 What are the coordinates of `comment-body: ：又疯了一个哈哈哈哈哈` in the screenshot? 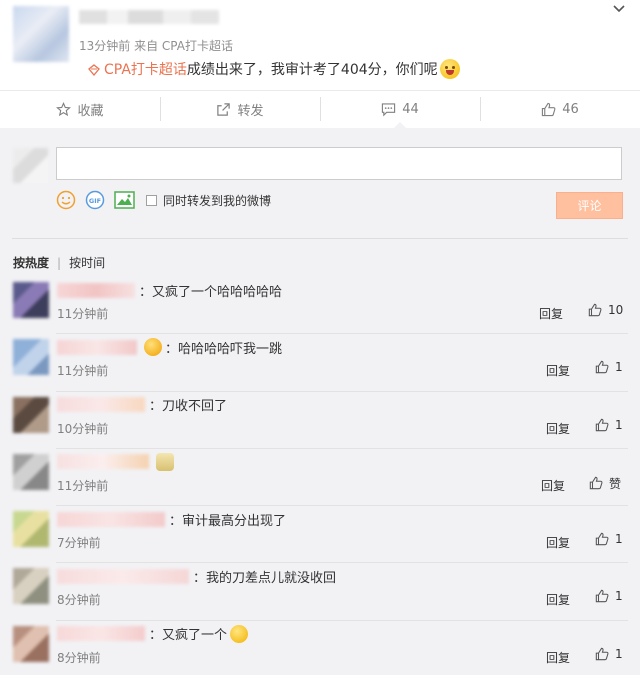 It's located at (170, 291).